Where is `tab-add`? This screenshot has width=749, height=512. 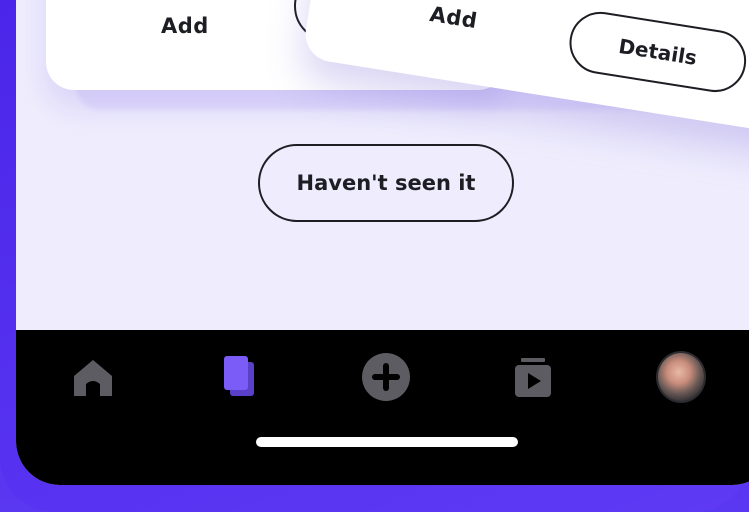
tab-add is located at coordinates (386, 377).